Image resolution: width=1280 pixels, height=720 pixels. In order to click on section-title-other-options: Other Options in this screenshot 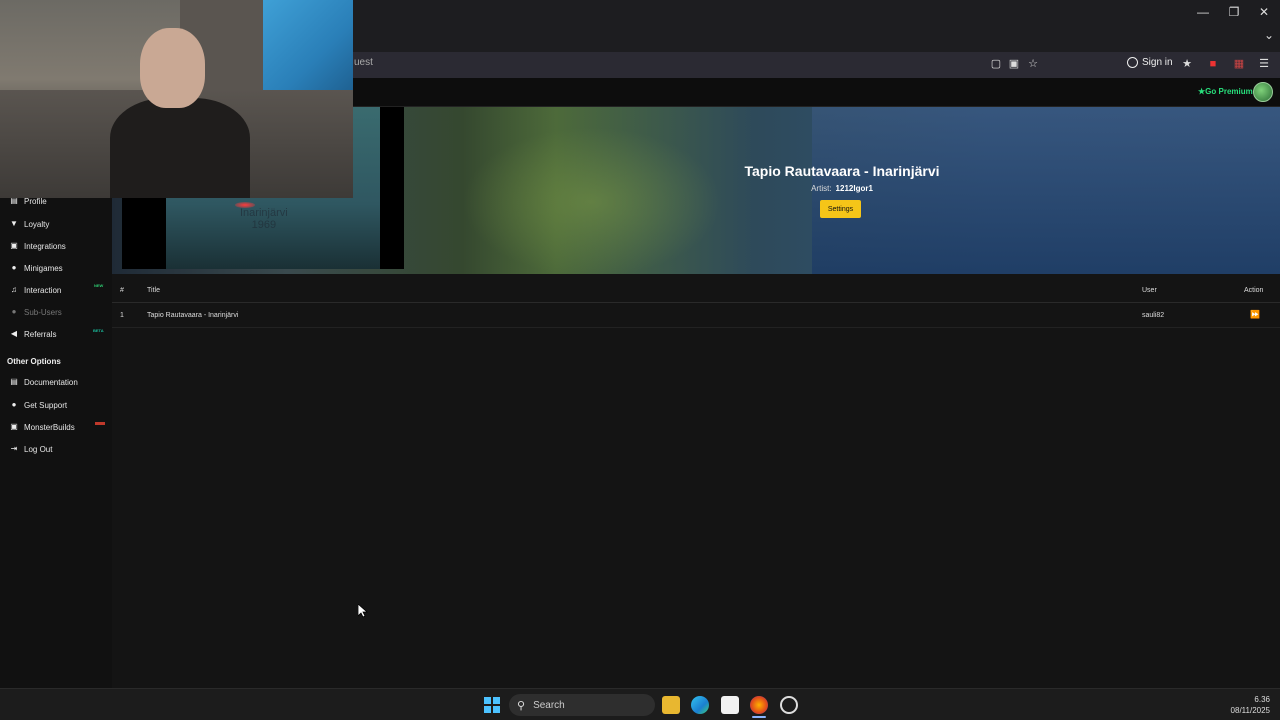, I will do `click(34, 361)`.